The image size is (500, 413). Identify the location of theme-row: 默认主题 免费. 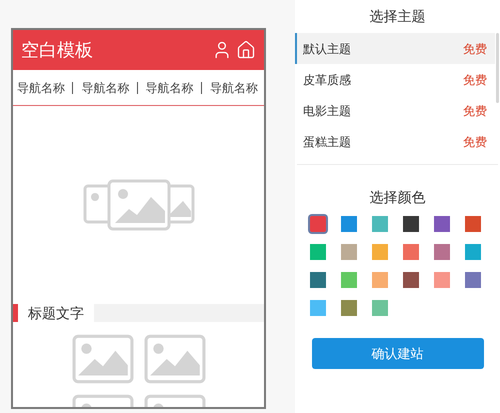
(395, 48).